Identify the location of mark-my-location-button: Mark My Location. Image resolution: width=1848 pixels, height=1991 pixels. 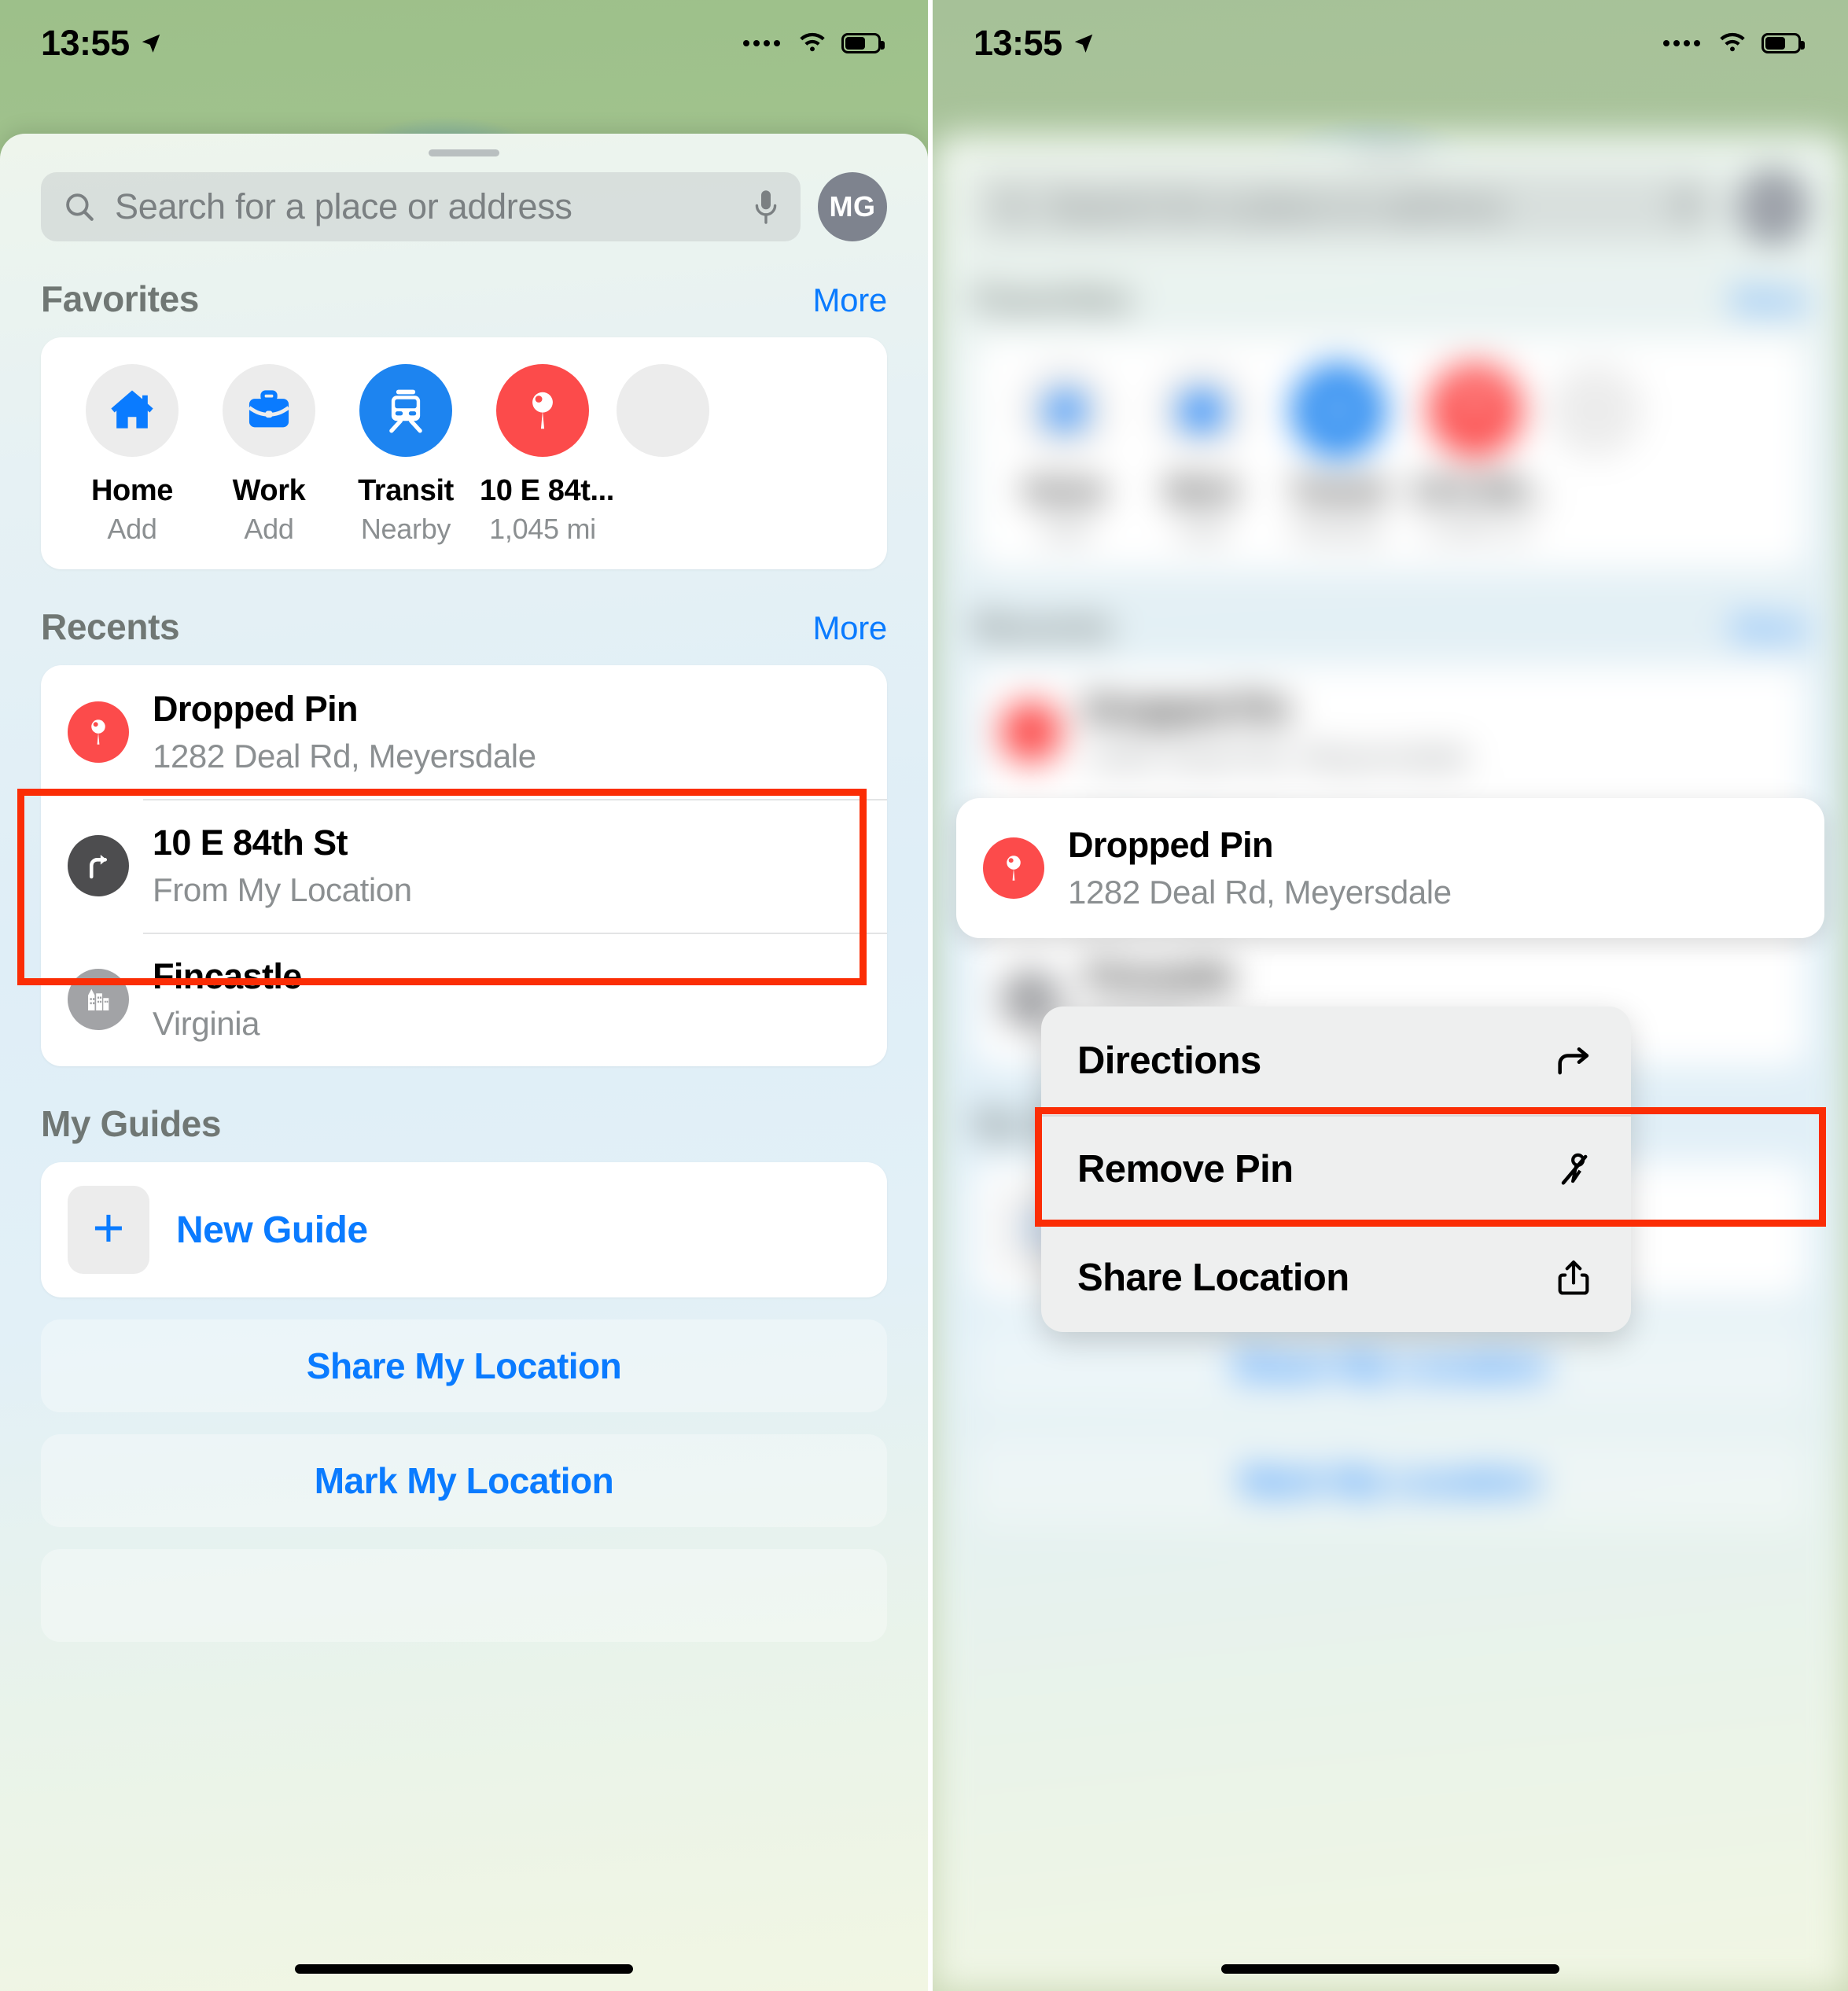
(464, 1480).